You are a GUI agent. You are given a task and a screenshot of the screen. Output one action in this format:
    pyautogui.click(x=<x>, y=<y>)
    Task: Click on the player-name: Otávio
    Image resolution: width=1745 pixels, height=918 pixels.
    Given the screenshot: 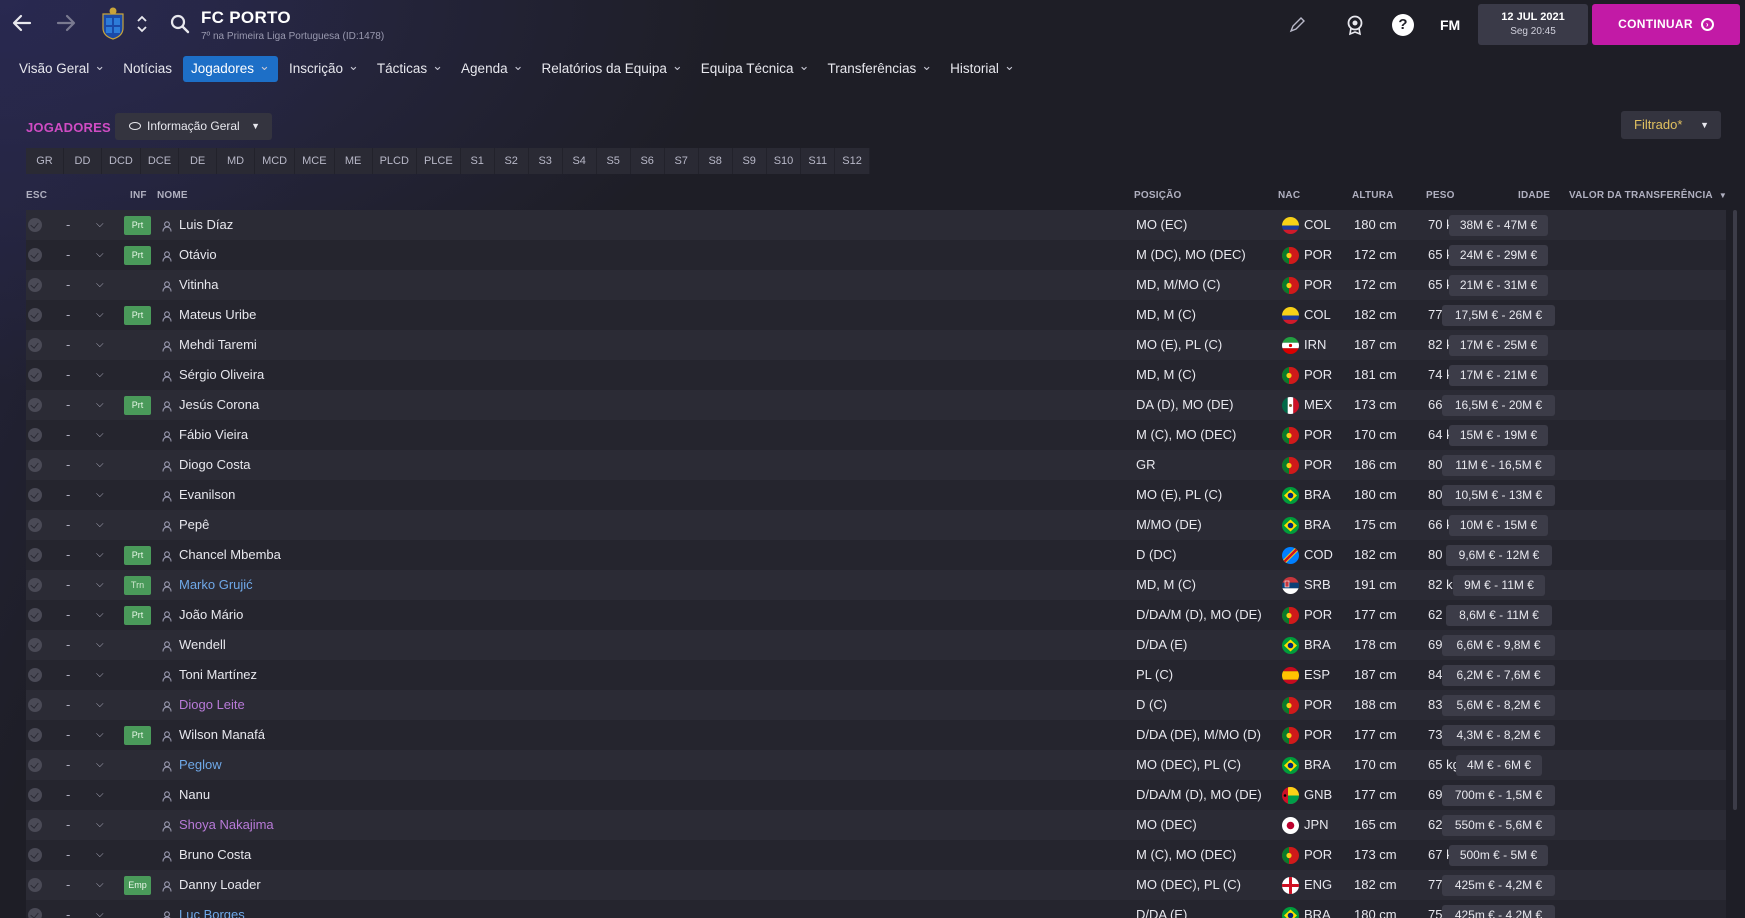 What is the action you would take?
    pyautogui.click(x=198, y=255)
    